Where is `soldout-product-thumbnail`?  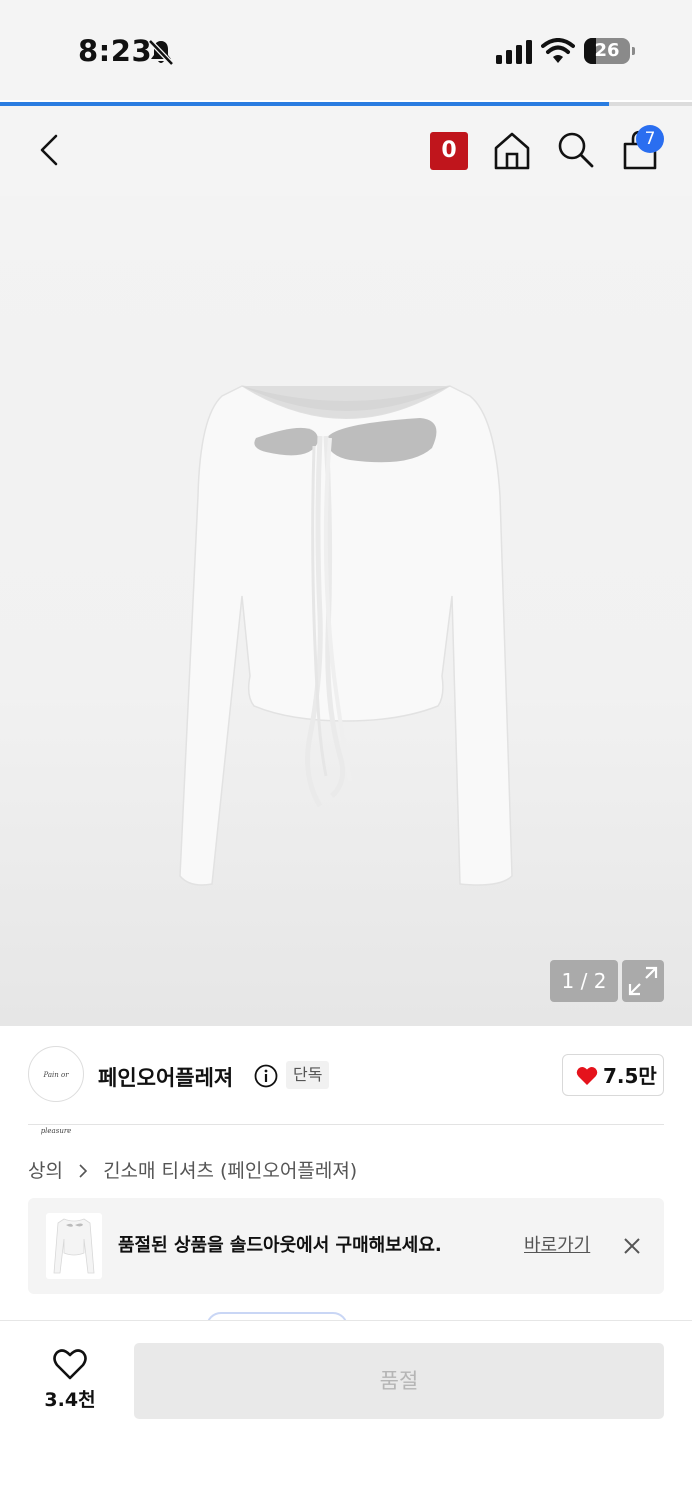
soldout-product-thumbnail is located at coordinates (74, 1246).